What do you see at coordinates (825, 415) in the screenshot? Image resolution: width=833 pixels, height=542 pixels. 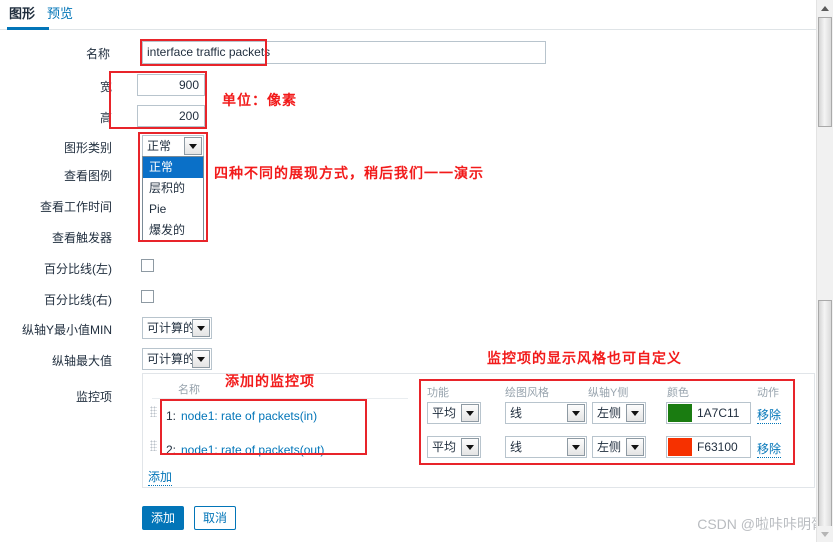 I see `scrollbar-thumb-lower` at bounding box center [825, 415].